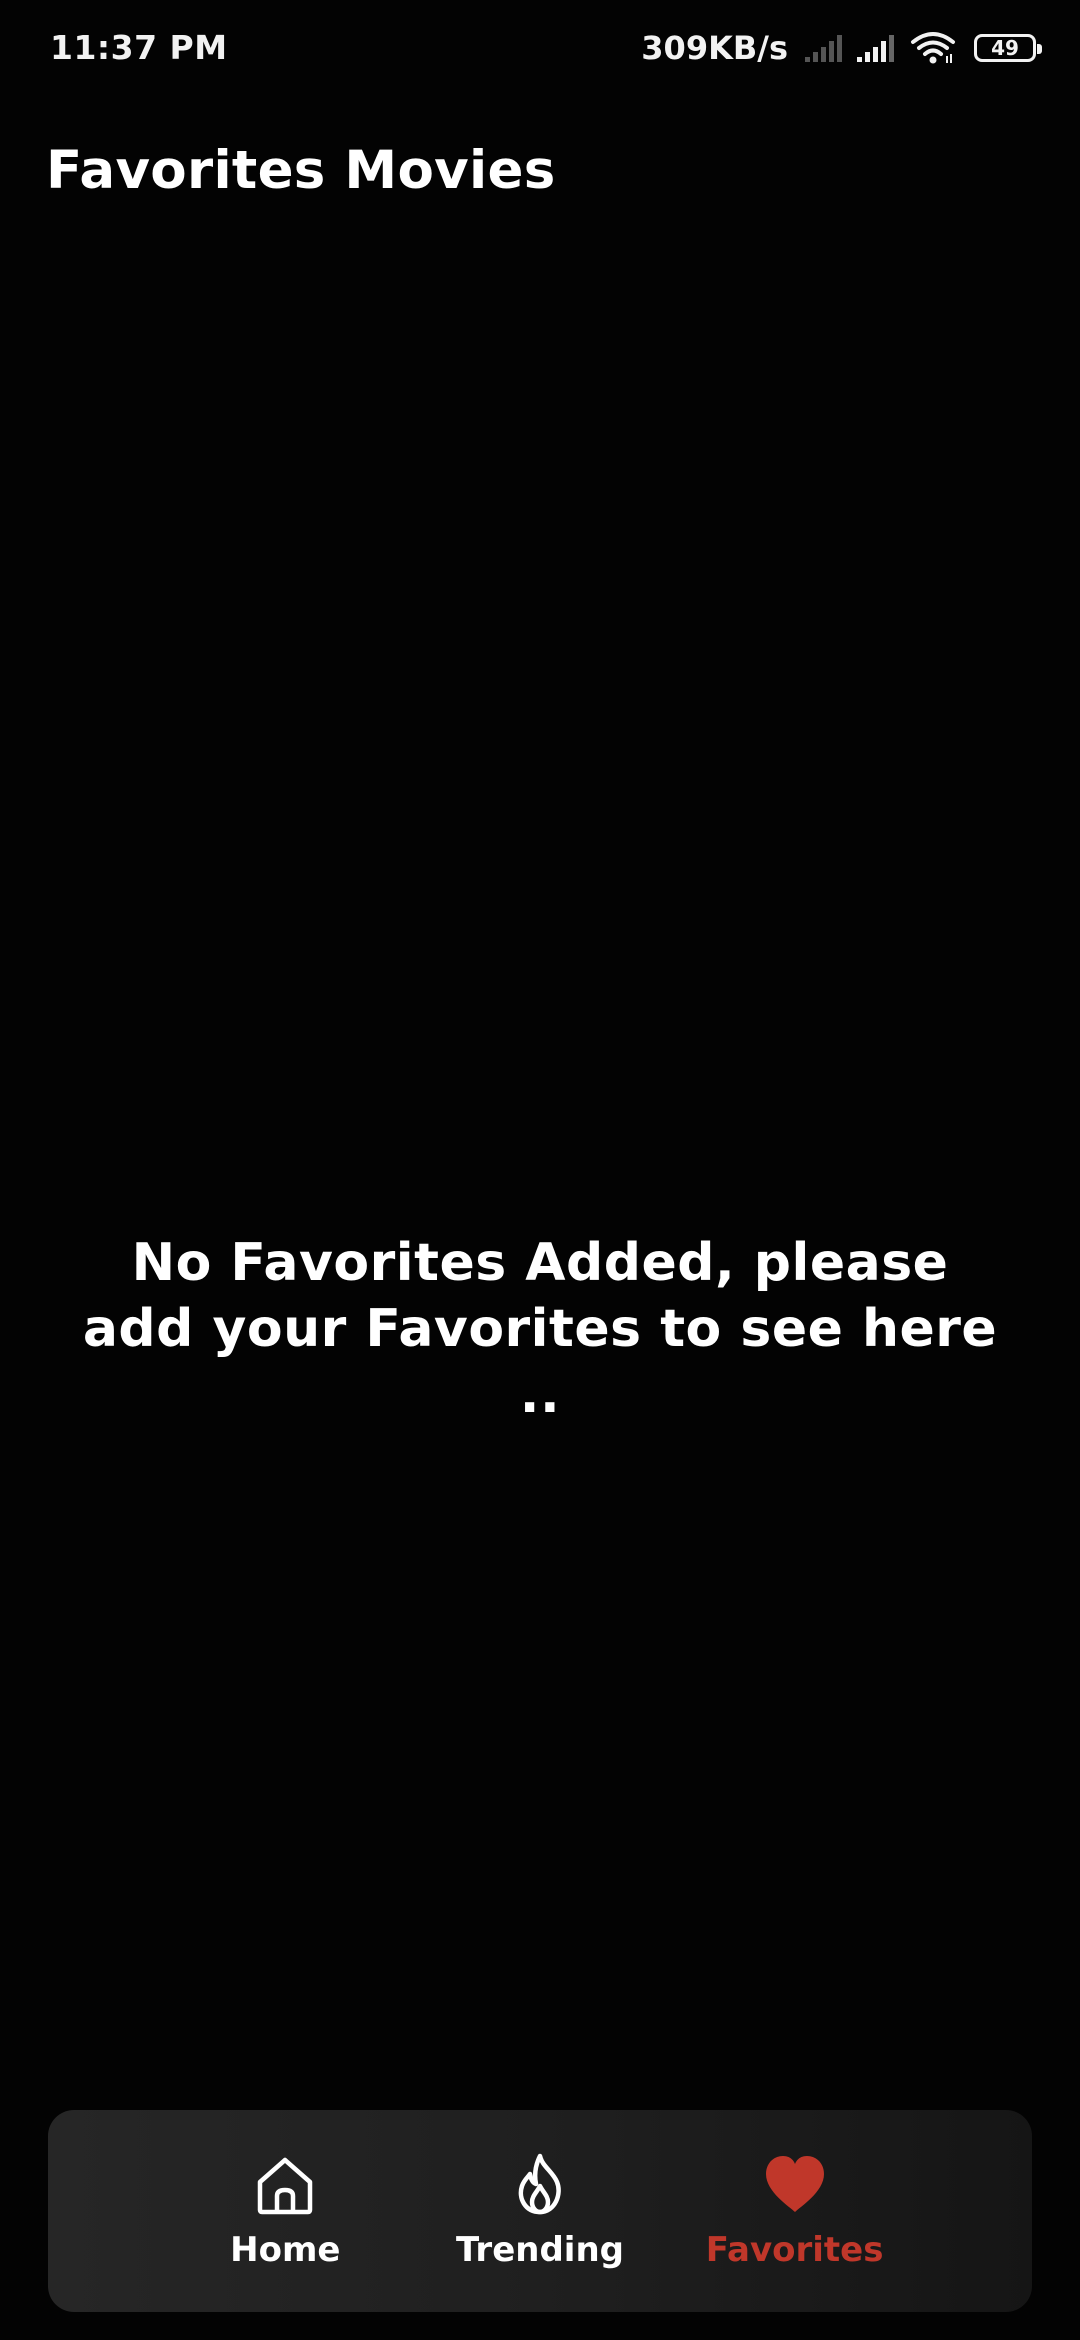  Describe the element at coordinates (1005, 48) in the screenshot. I see `battery-level: 49` at that location.